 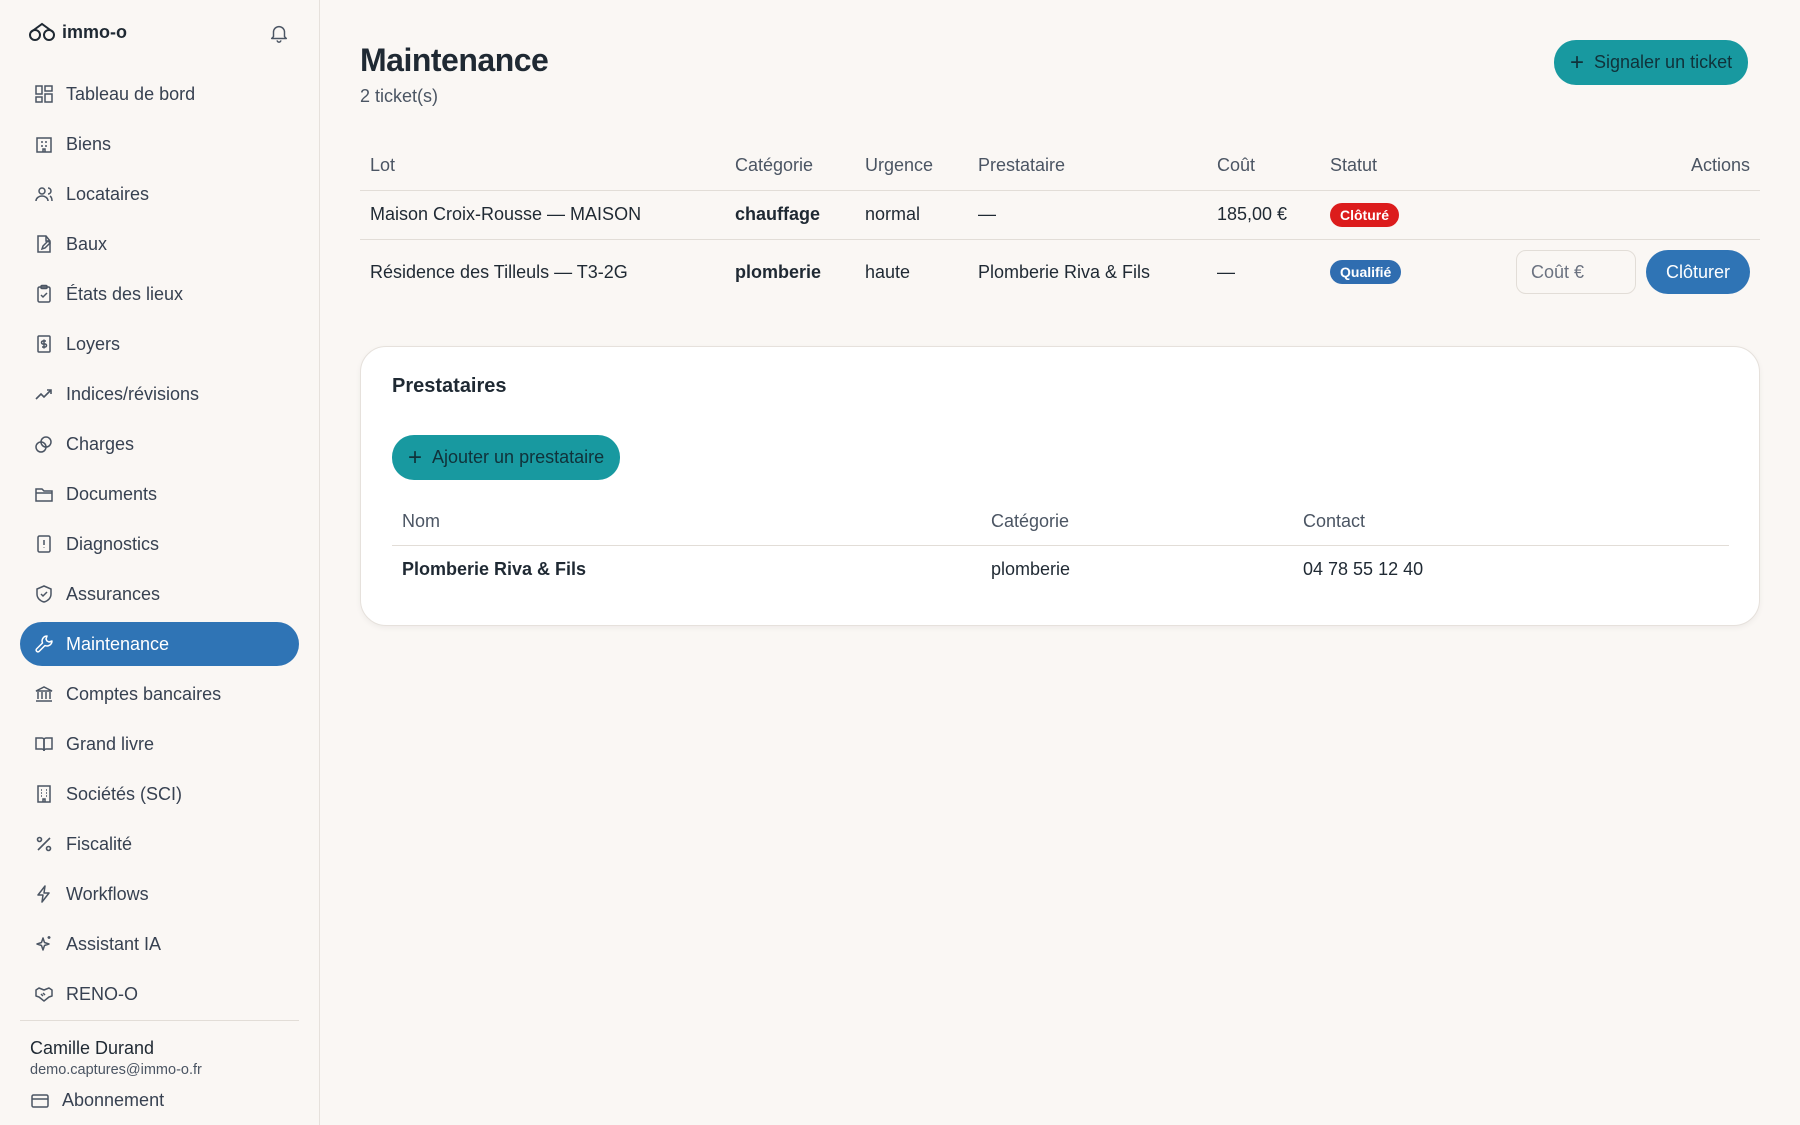 I want to click on sidebar-item-label: Locataires, so click(x=108, y=193).